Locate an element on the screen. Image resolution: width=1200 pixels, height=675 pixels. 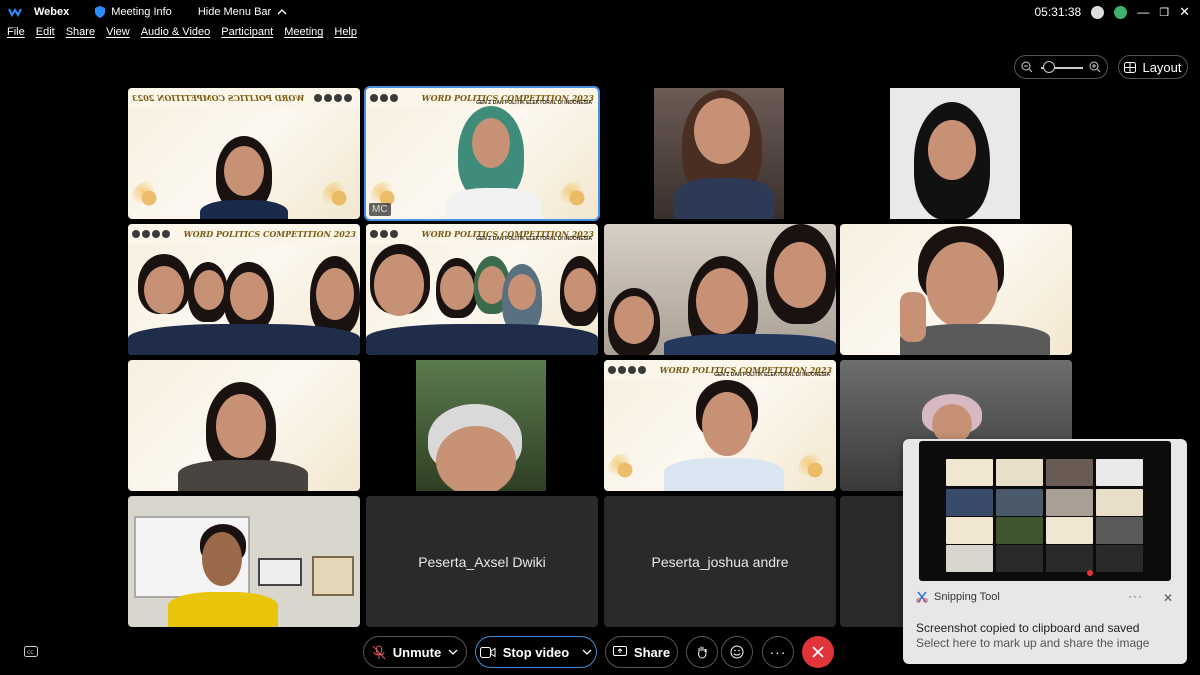
end-meeting-button is located at coordinates (818, 652).